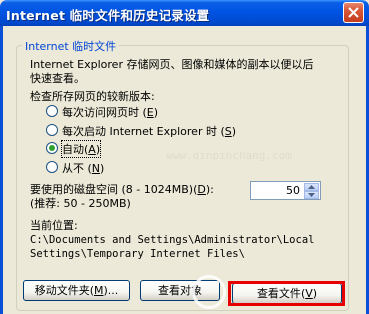  I want to click on current-location-label: 当前位置:, so click(54, 225).